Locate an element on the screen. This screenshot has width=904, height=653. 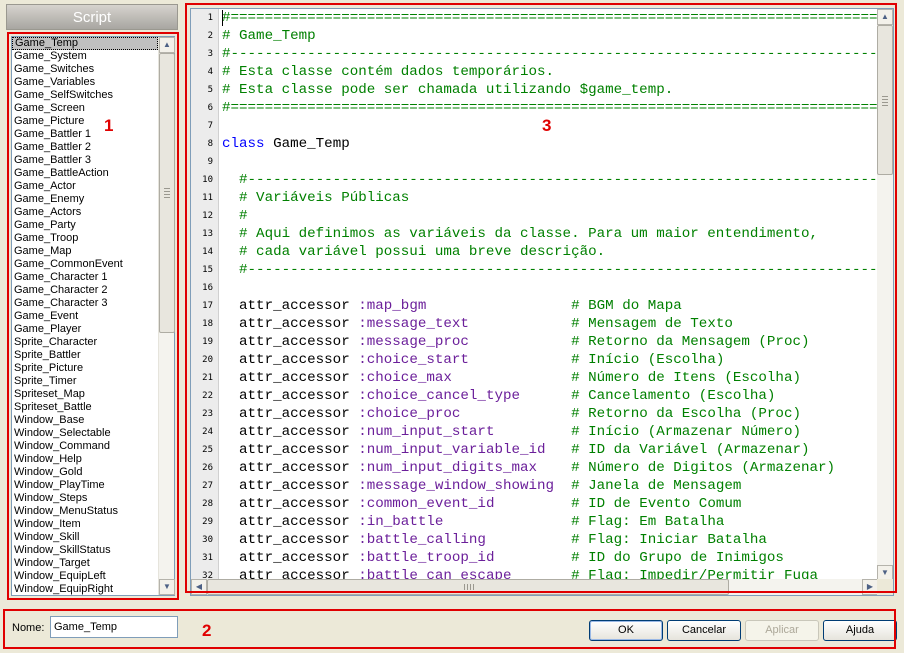
script-list-item: Game_Event is located at coordinates (85, 316).